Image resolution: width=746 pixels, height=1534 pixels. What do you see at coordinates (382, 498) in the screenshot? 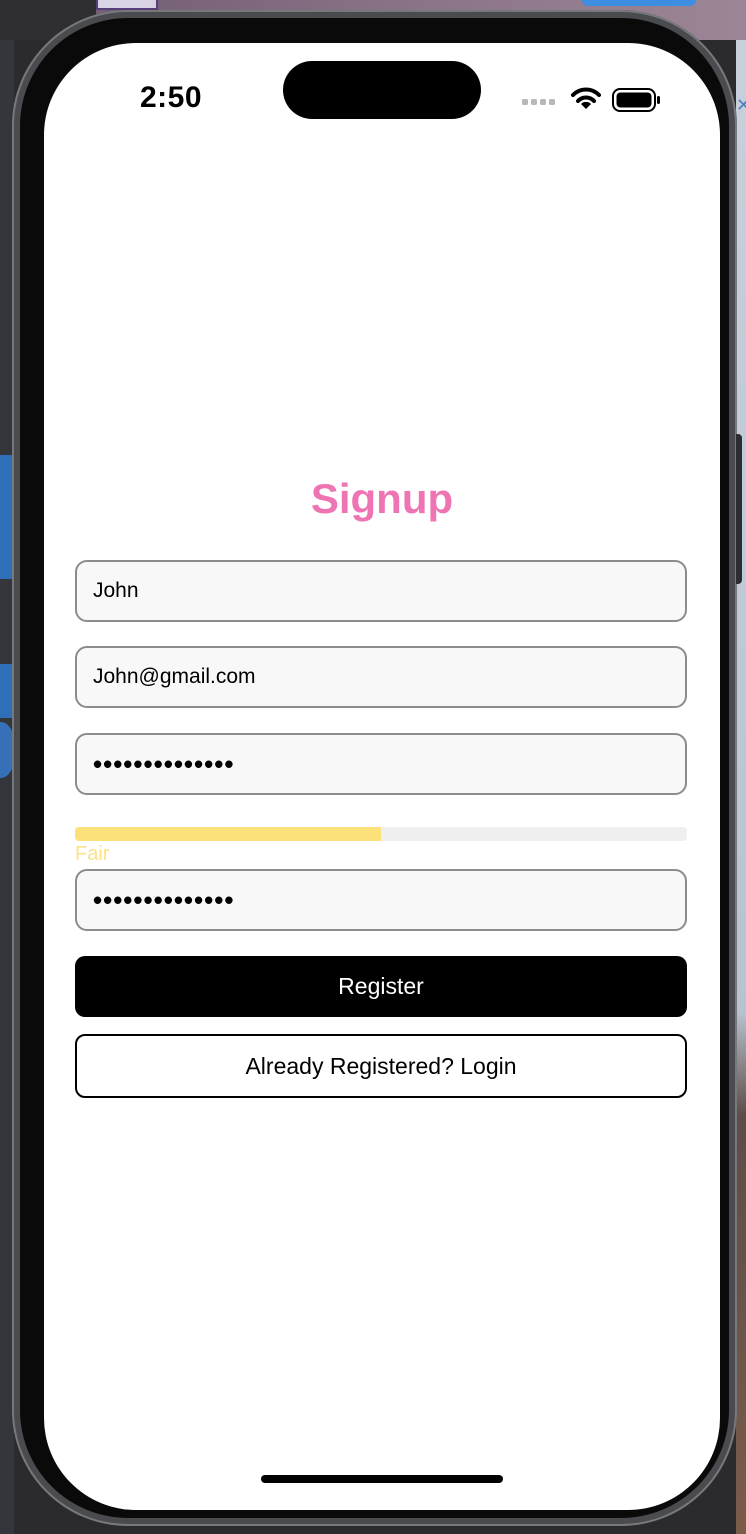
I see `page-title: Signup` at bounding box center [382, 498].